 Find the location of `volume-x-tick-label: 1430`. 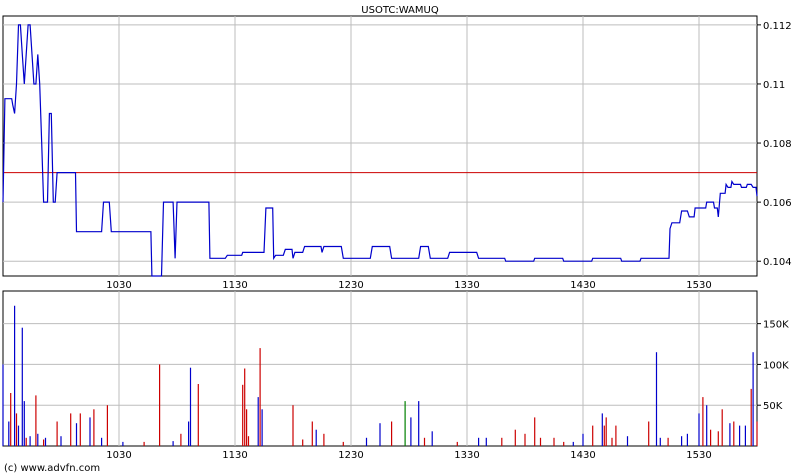

volume-x-tick-label: 1430 is located at coordinates (582, 455).